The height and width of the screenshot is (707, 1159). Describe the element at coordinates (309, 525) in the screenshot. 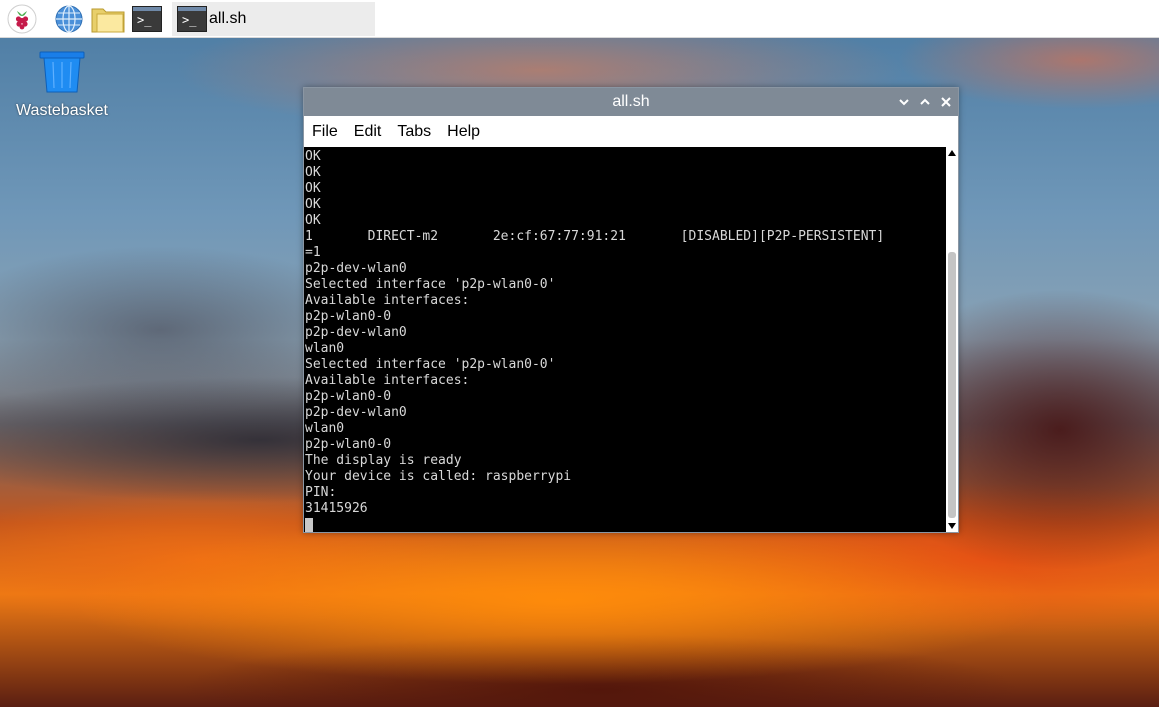

I see `text-cursor` at that location.